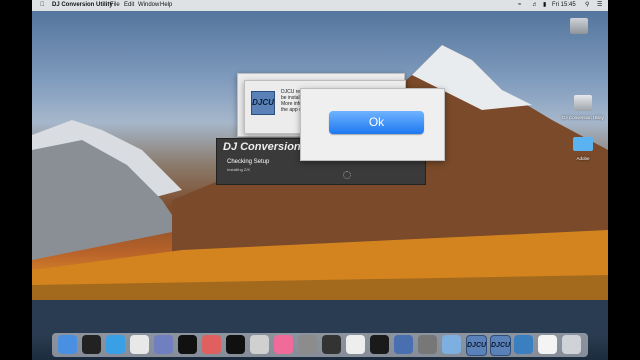 Image resolution: width=640 pixels, height=360 pixels. Describe the element at coordinates (535, 5) in the screenshot. I see `volume-icon: ♬` at that location.